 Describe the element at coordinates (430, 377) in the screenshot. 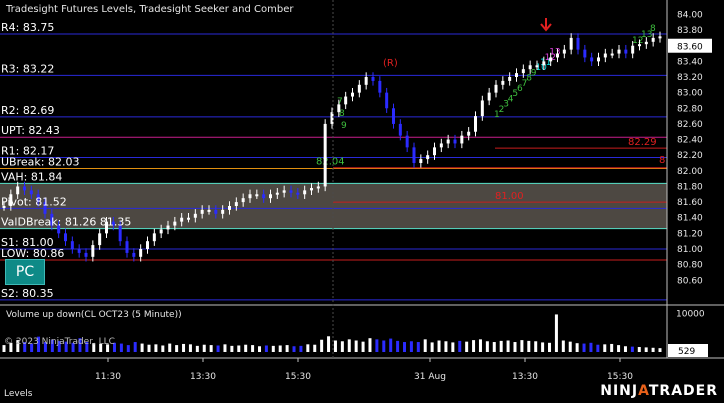

I see `time-tick: 31 Aug` at that location.